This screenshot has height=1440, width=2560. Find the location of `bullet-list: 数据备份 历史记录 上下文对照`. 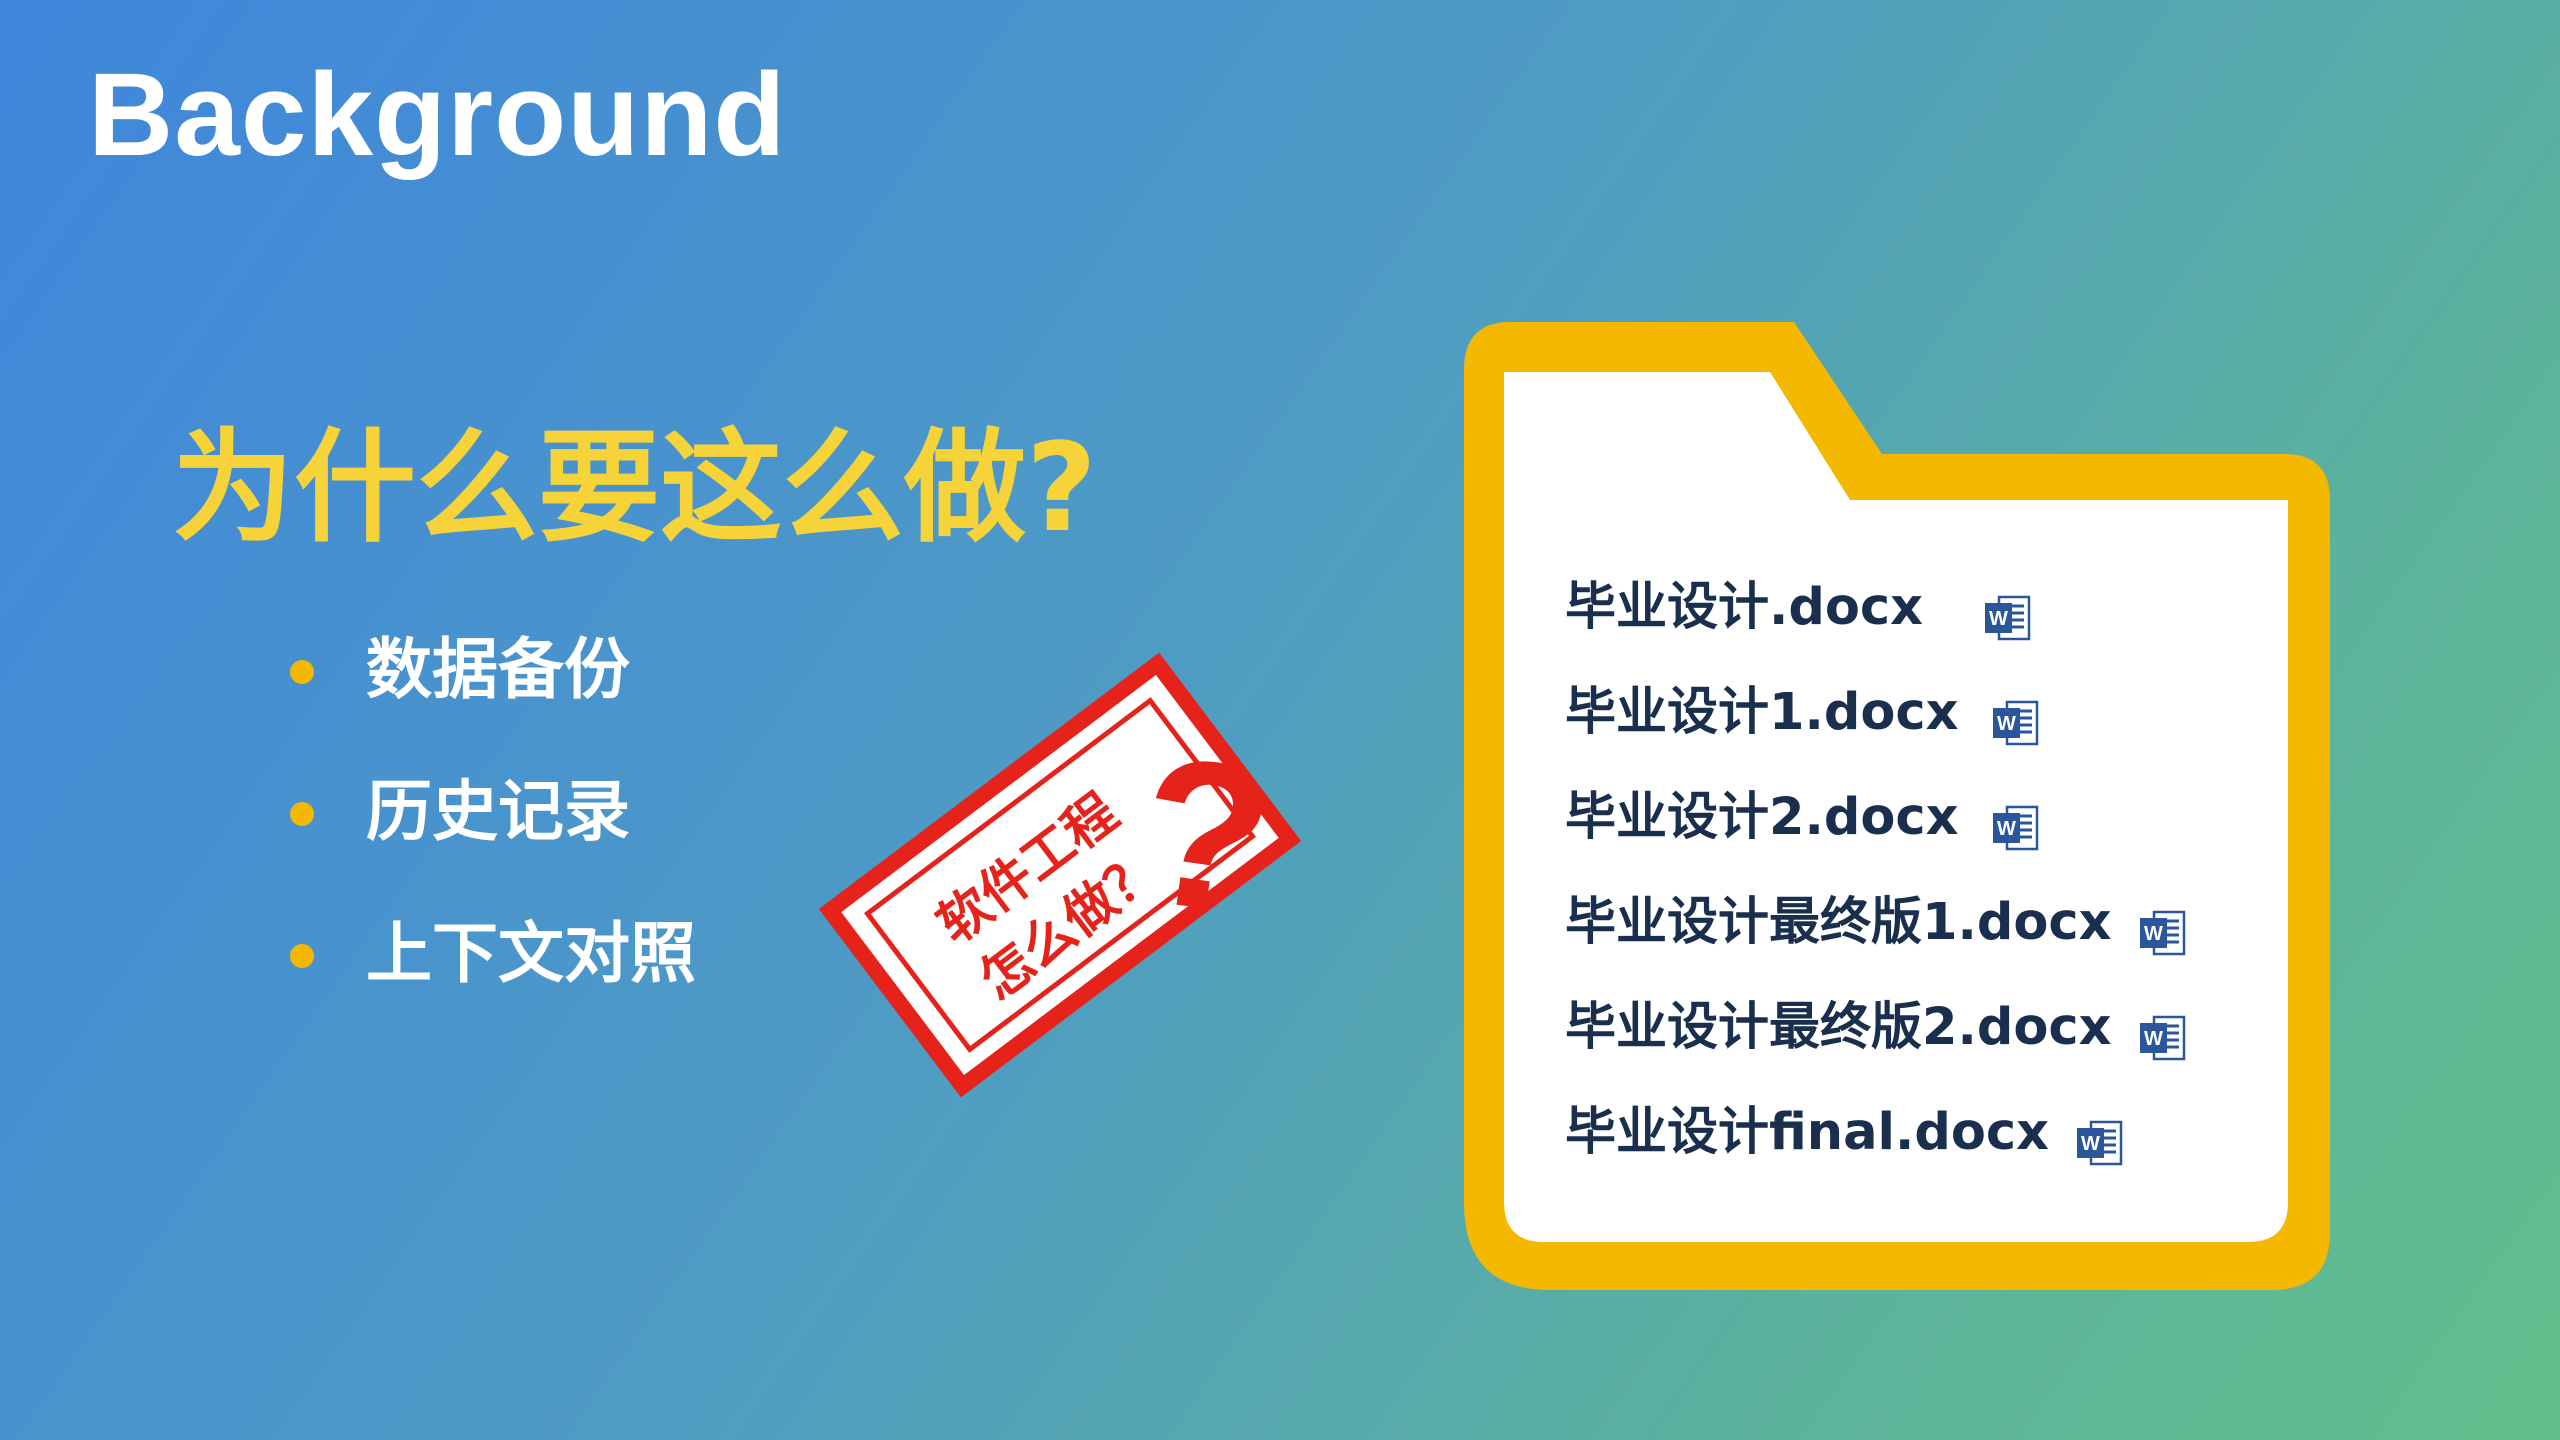

bullet-list: 数据备份 历史记录 上下文对照 is located at coordinates (493, 833).